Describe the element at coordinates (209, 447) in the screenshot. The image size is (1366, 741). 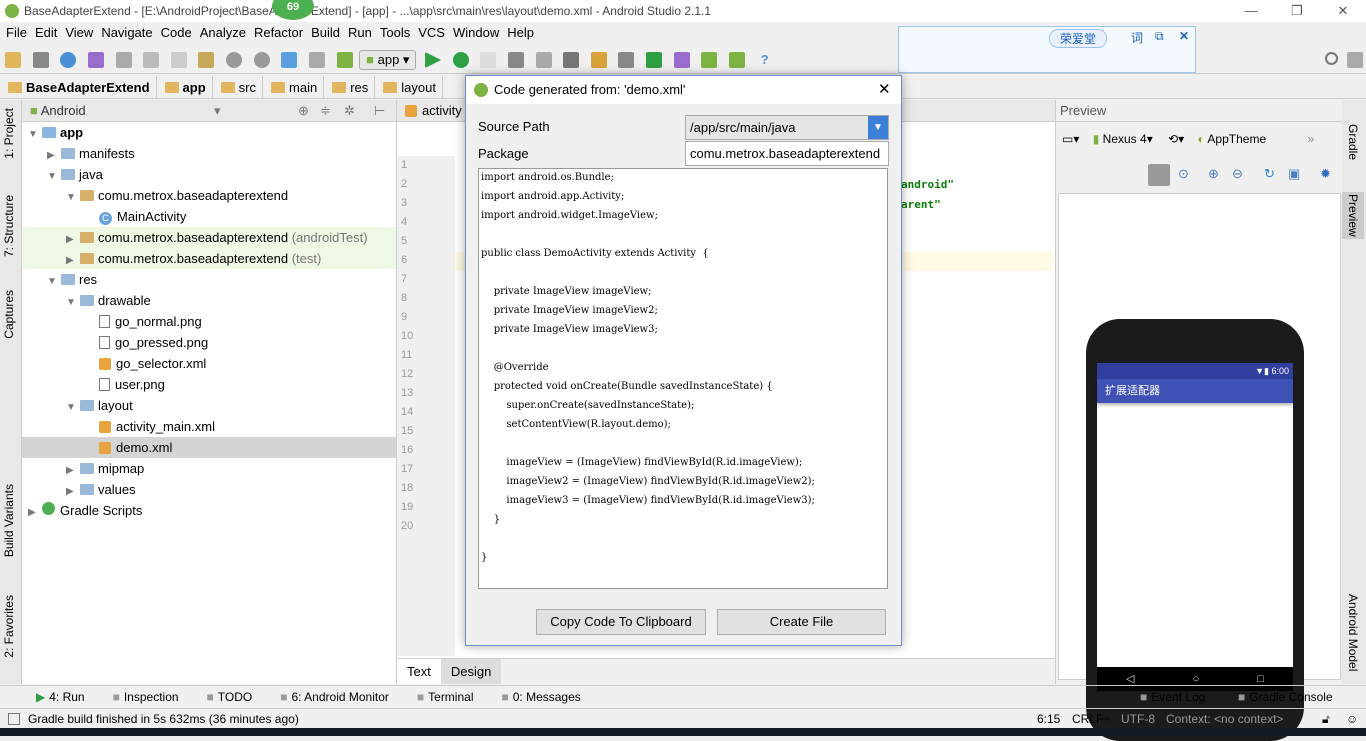
I see `tree-item: demo.xml` at that location.